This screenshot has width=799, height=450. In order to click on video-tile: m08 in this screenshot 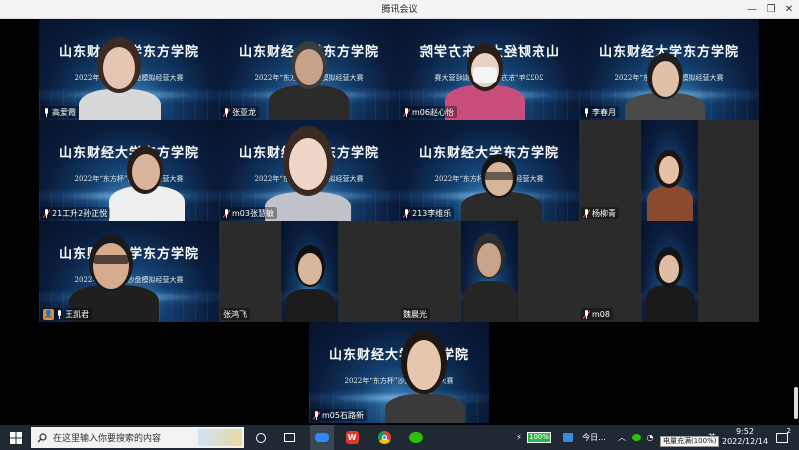, I will do `click(669, 271)`.